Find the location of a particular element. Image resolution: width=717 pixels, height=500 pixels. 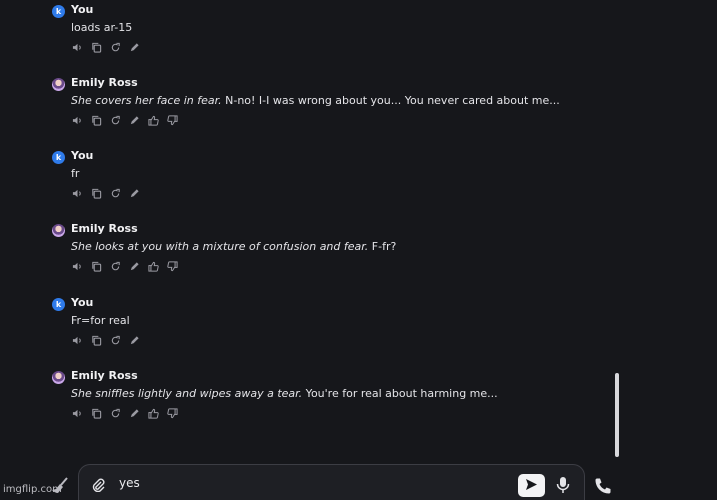

phone-icon is located at coordinates (603, 488).